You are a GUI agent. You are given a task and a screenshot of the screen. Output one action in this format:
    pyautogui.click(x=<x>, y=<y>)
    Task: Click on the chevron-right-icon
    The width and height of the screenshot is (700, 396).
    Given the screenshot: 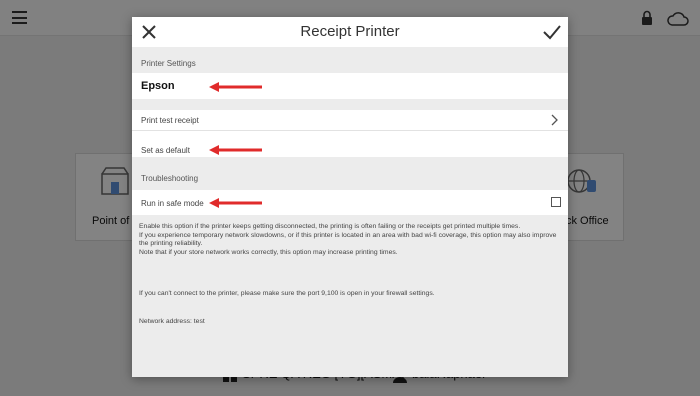 What is the action you would take?
    pyautogui.click(x=554, y=120)
    